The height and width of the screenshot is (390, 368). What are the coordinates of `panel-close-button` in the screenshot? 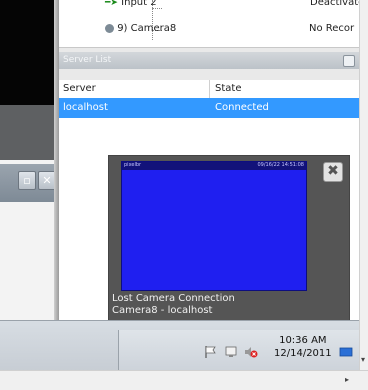 It's located at (349, 61).